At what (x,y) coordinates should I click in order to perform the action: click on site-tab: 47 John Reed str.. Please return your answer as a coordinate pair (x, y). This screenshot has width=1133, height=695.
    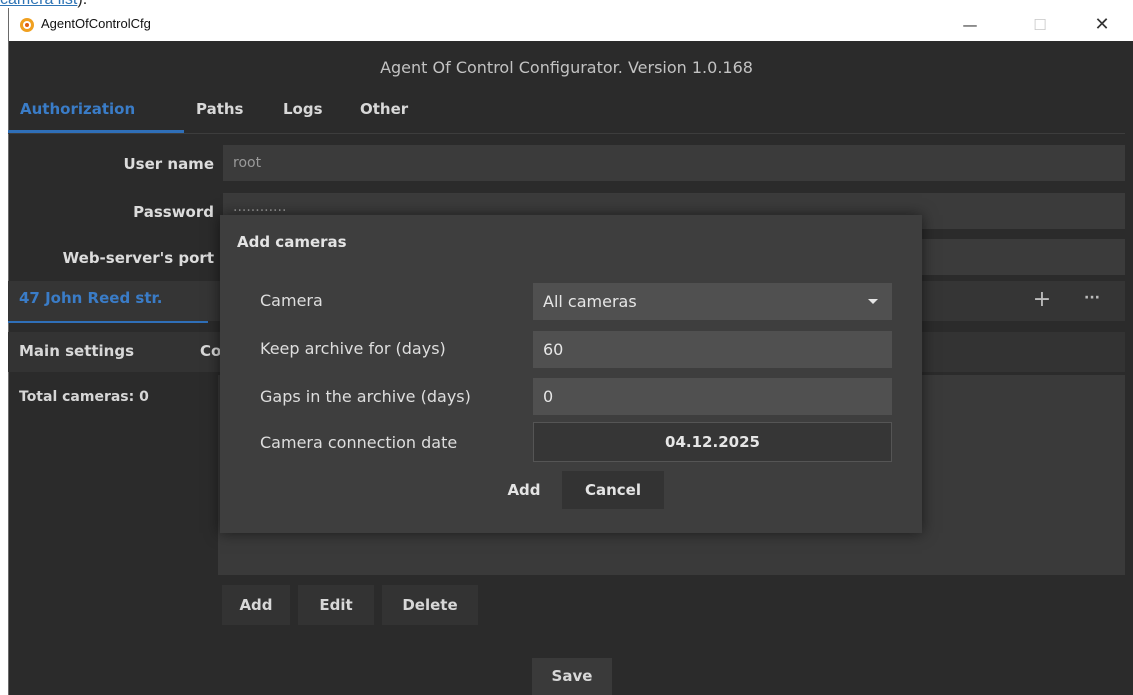
    Looking at the image, I should click on (90, 298).